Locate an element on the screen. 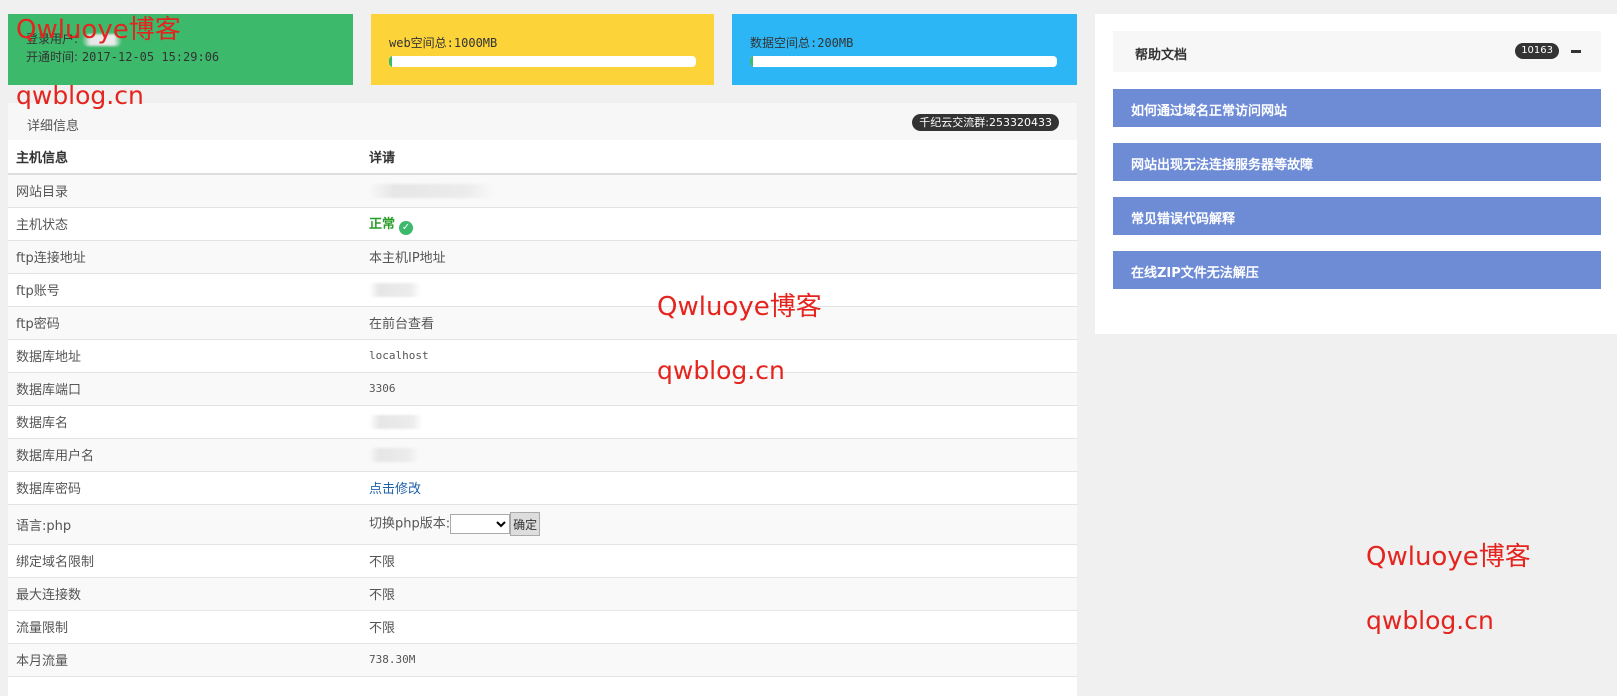 The image size is (1617, 696). row-label-db-port: 数据库端口 is located at coordinates (184, 388).